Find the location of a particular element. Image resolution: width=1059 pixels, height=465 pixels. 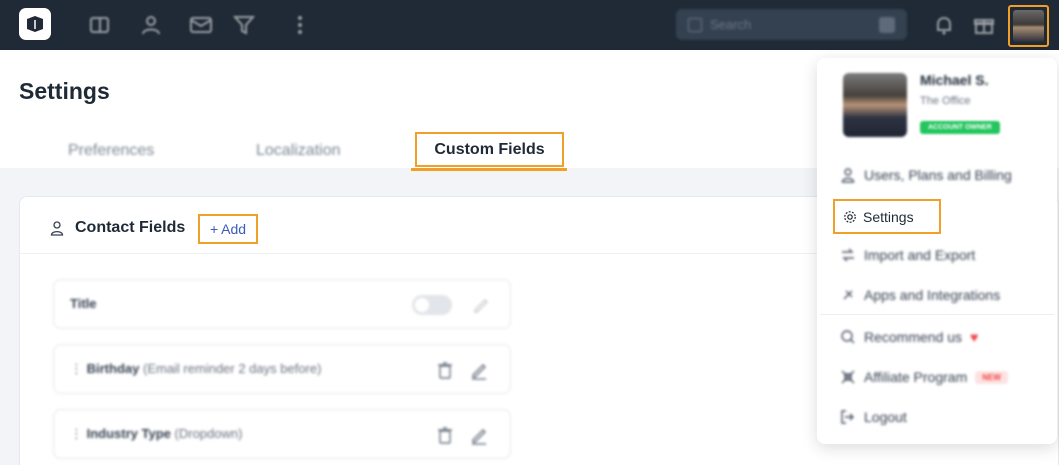

profile-name: Michael S. is located at coordinates (954, 80).